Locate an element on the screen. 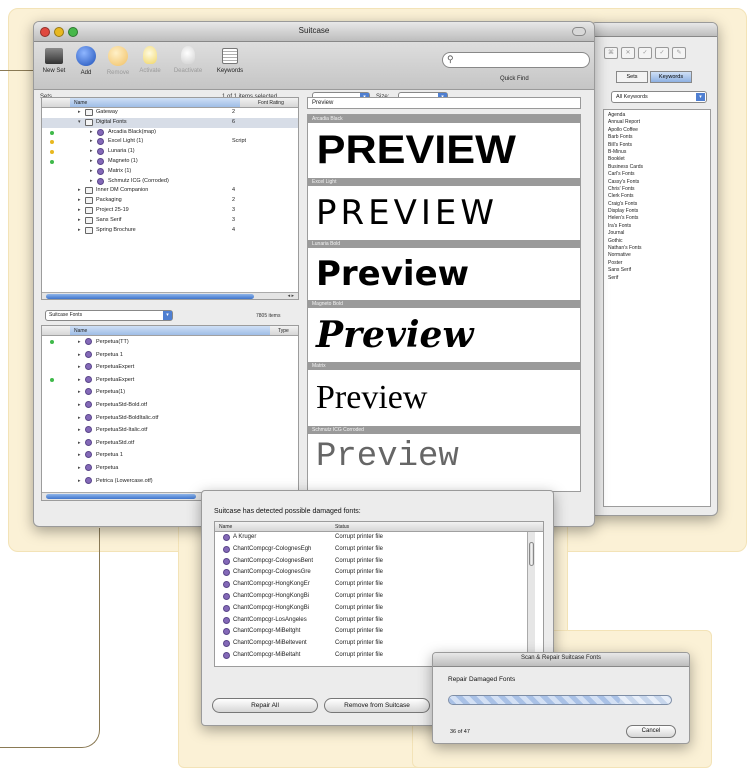 This screenshot has height=768, width=747. keyword-item: Display Fonts is located at coordinates (657, 211).